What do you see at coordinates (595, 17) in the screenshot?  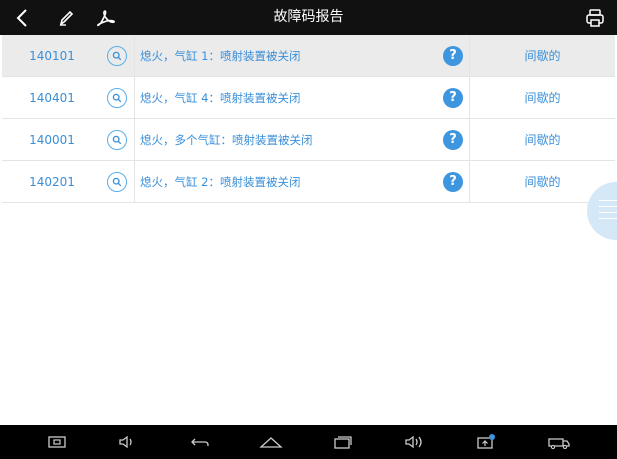 I see `printer-icon` at bounding box center [595, 17].